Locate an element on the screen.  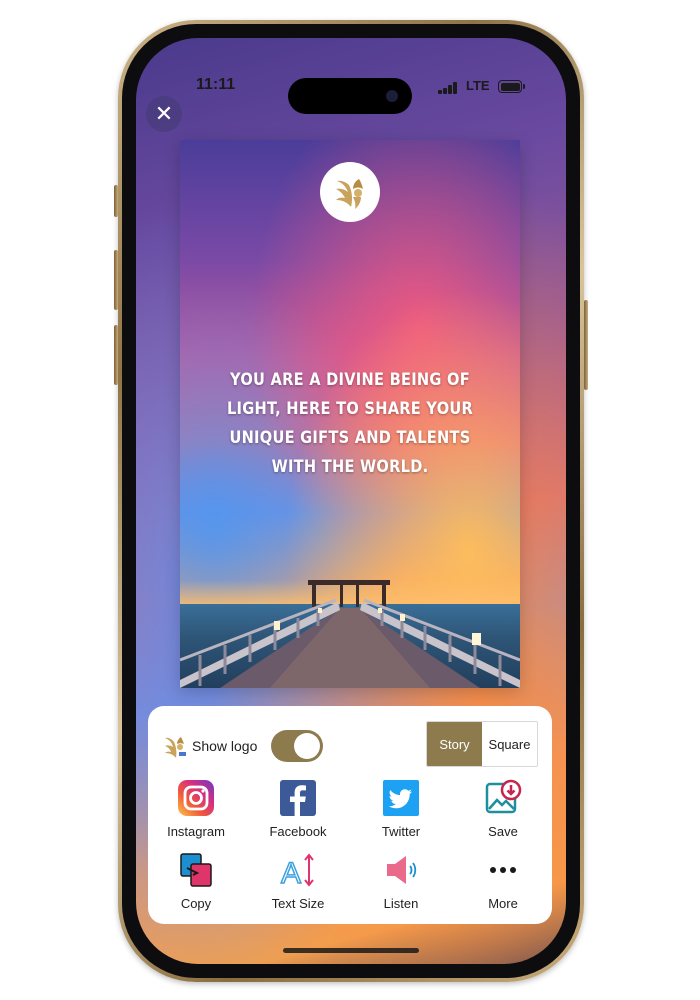
volume-up-button is located at coordinates (116, 280).